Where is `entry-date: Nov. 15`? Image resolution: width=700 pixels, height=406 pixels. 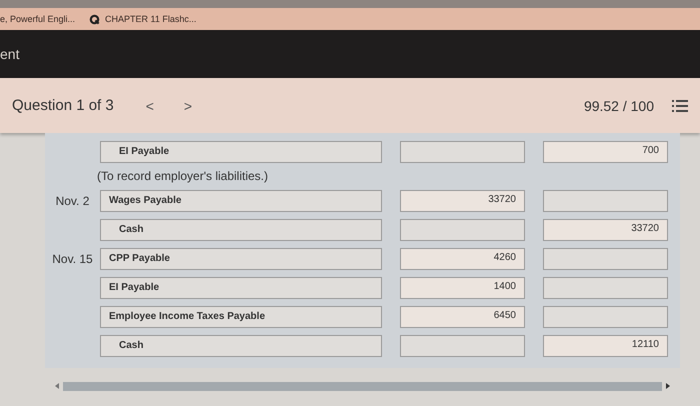
entry-date: Nov. 15 is located at coordinates (72, 259).